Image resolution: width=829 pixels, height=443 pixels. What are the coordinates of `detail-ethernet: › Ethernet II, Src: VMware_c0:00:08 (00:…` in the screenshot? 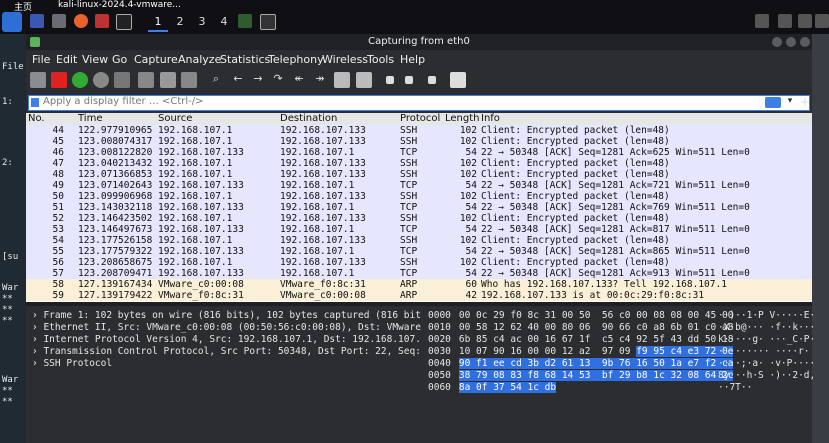 It's located at (226, 327).